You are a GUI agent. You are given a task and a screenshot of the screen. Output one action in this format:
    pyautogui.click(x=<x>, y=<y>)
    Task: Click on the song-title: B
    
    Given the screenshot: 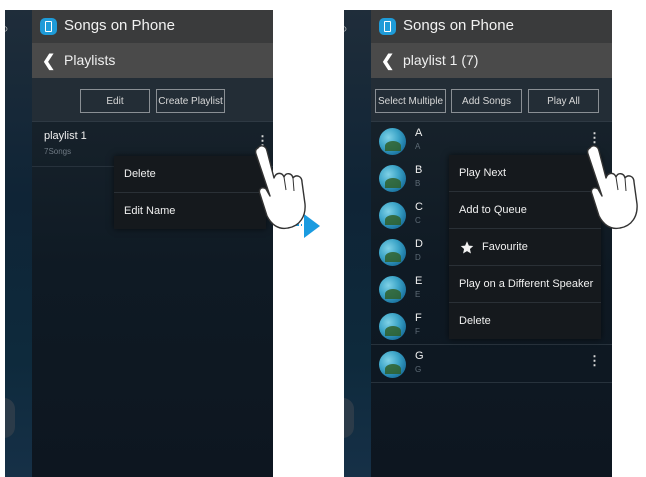 What is the action you would take?
    pyautogui.click(x=419, y=170)
    